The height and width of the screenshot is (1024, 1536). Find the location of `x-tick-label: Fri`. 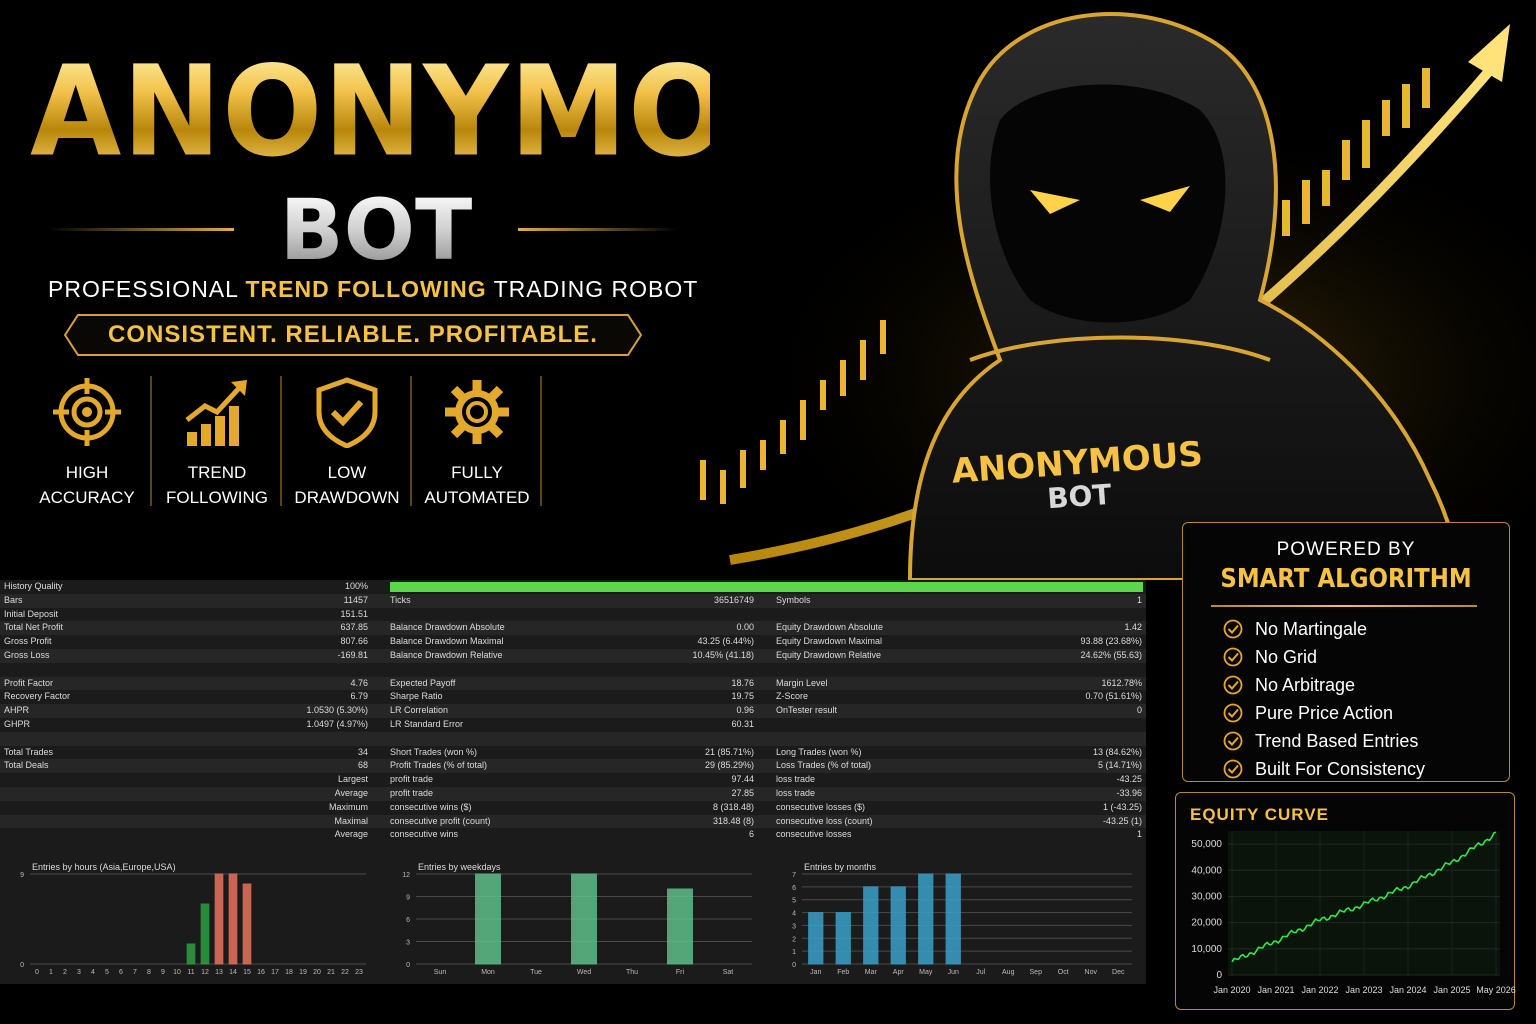

x-tick-label: Fri is located at coordinates (680, 972).